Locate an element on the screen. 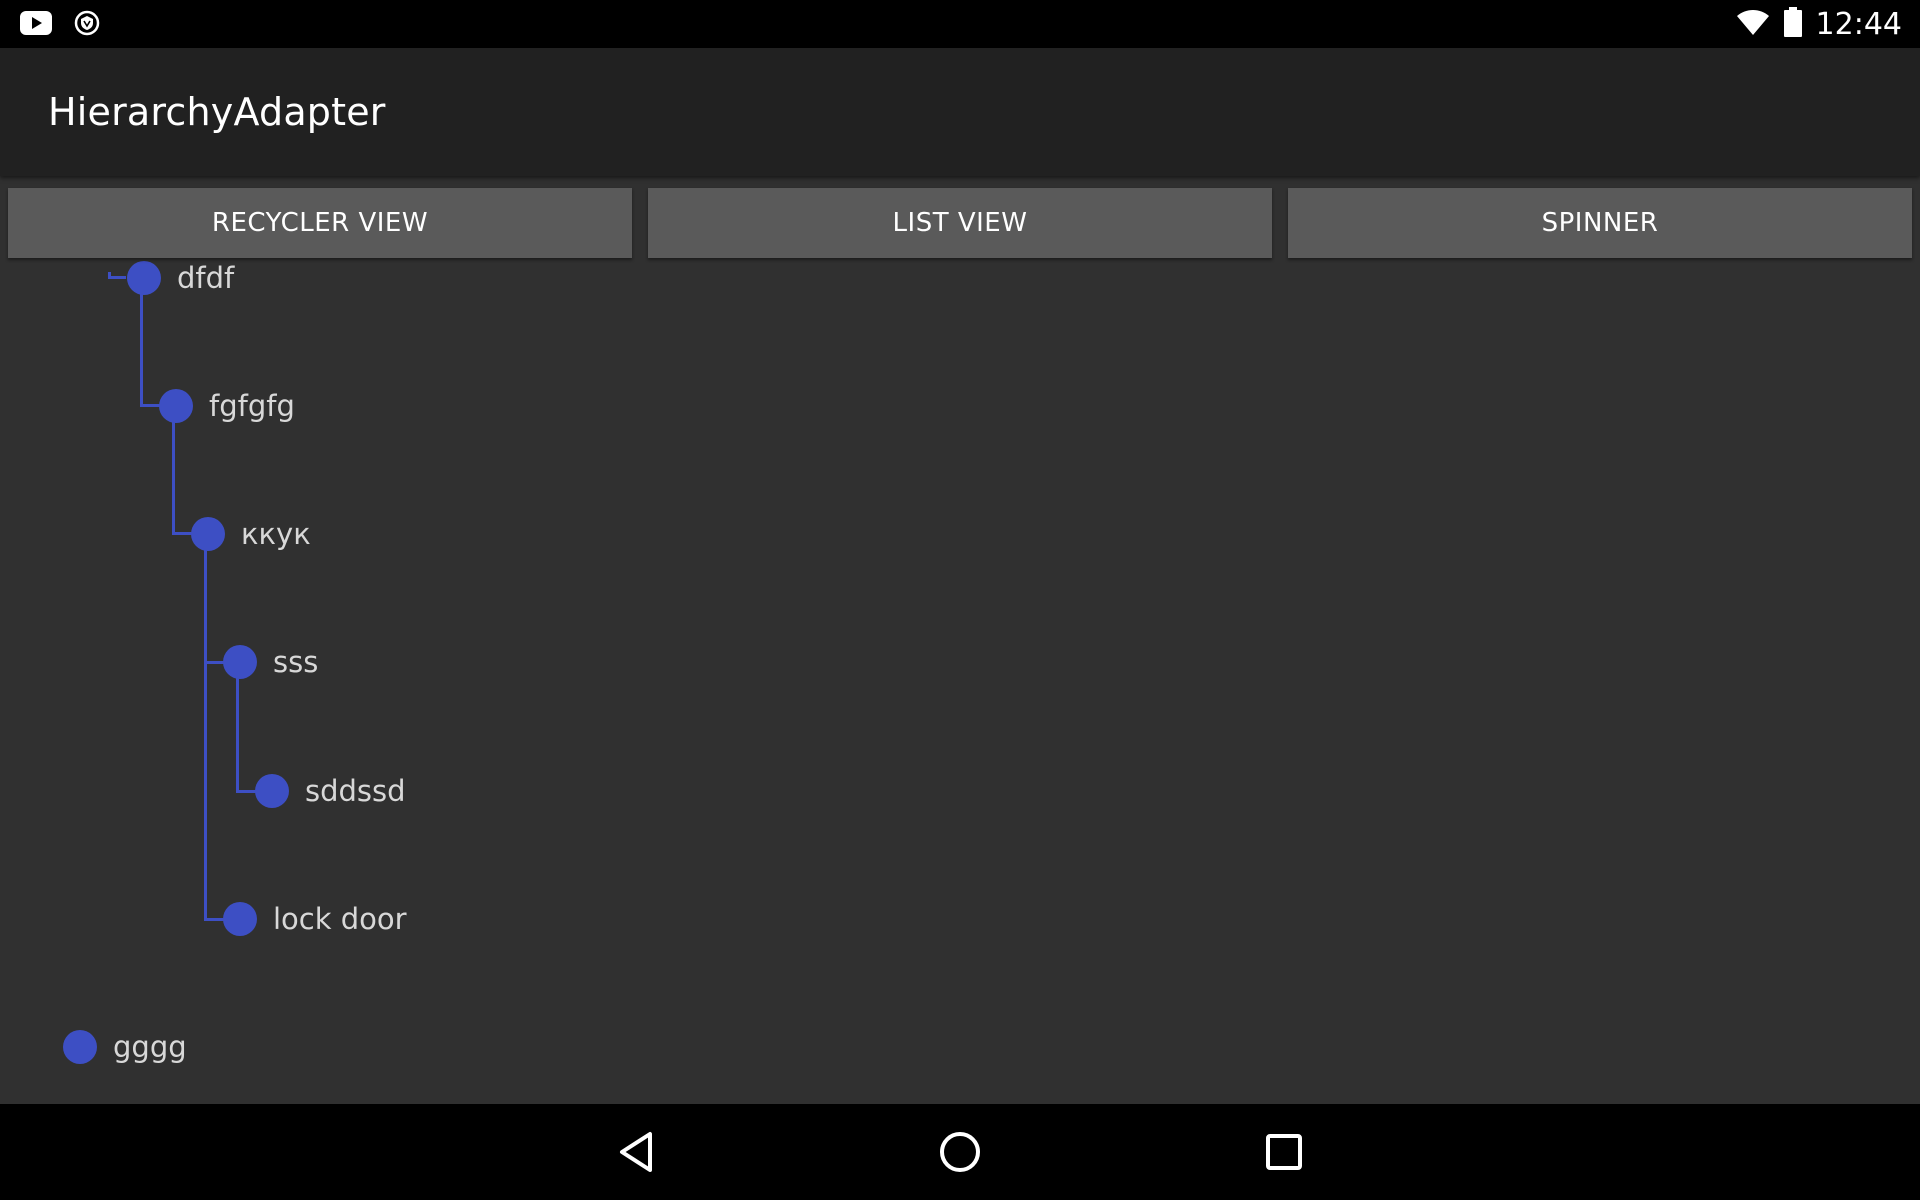 The height and width of the screenshot is (1200, 1920). home-icon is located at coordinates (960, 1152).